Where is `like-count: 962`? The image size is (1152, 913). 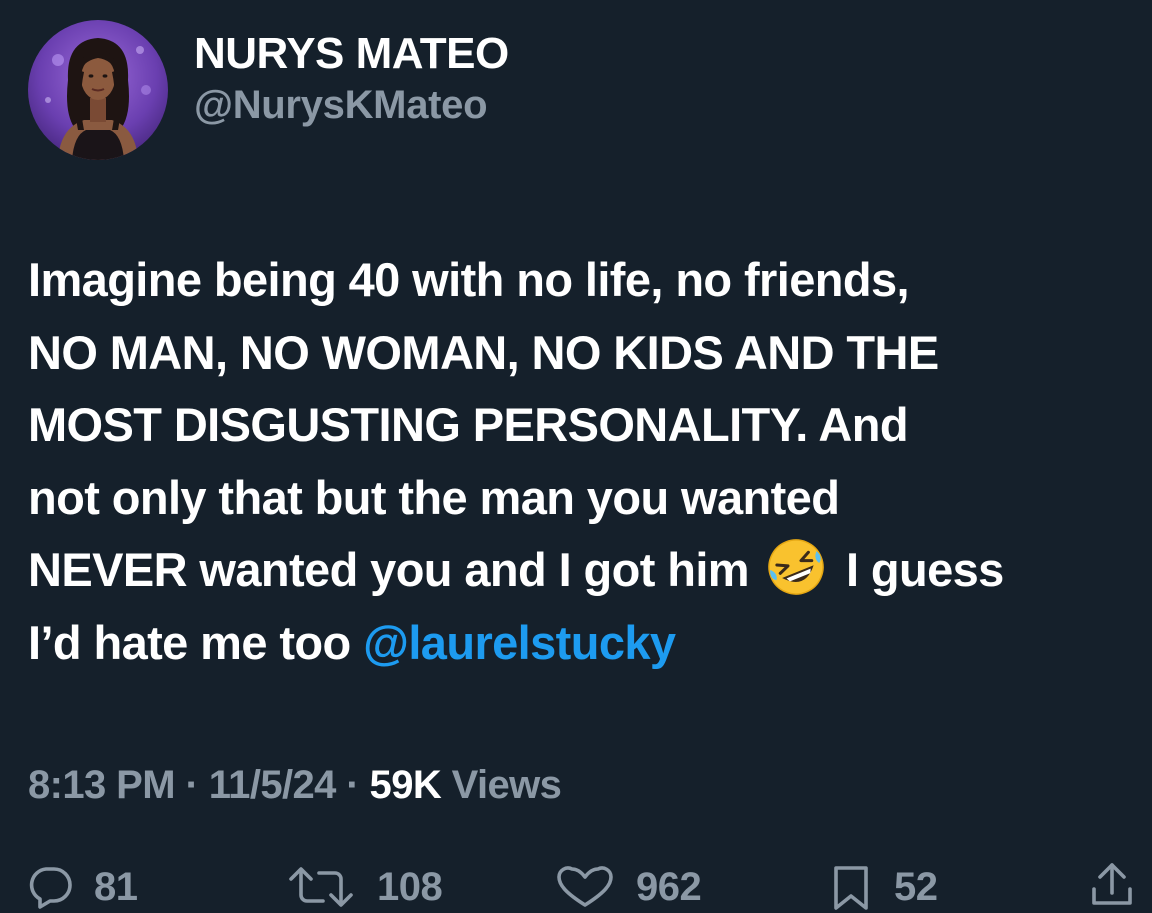
like-count: 962 is located at coordinates (669, 887).